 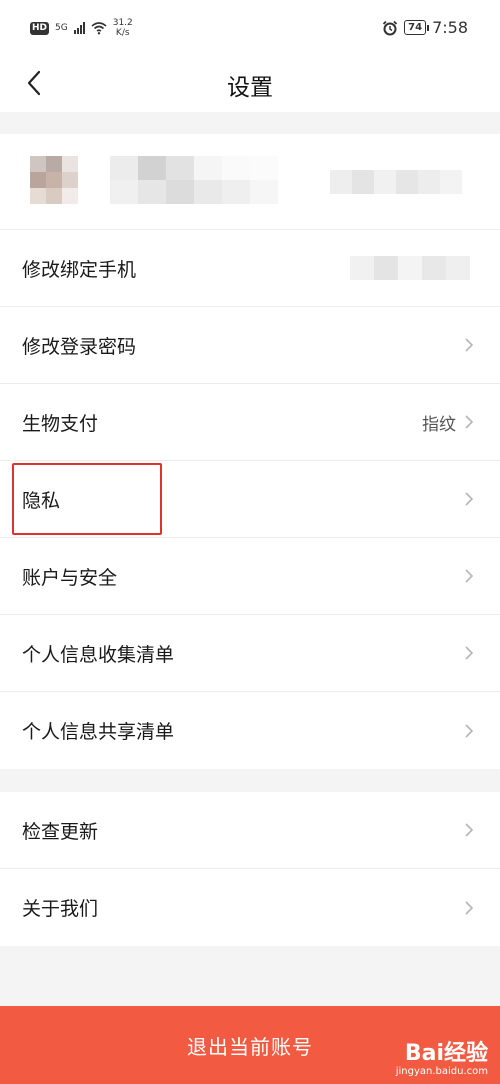 I want to click on settings-row-change-password: 修改登录密码, so click(x=250, y=345).